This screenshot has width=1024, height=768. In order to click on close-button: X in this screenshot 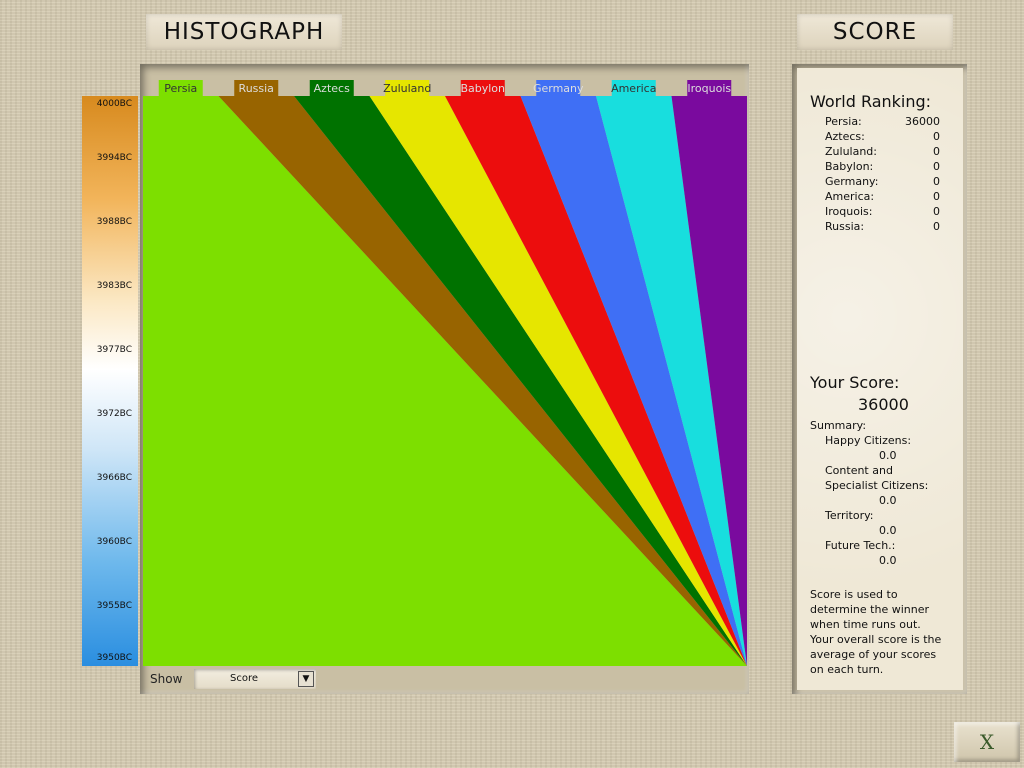, I will do `click(987, 742)`.